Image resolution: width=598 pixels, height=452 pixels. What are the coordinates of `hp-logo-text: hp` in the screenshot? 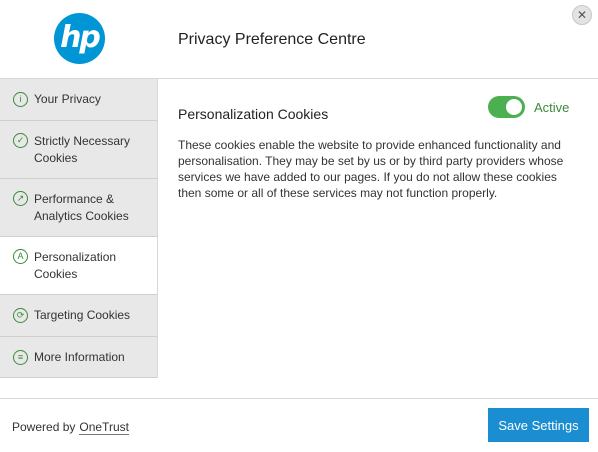 It's located at (80, 37).